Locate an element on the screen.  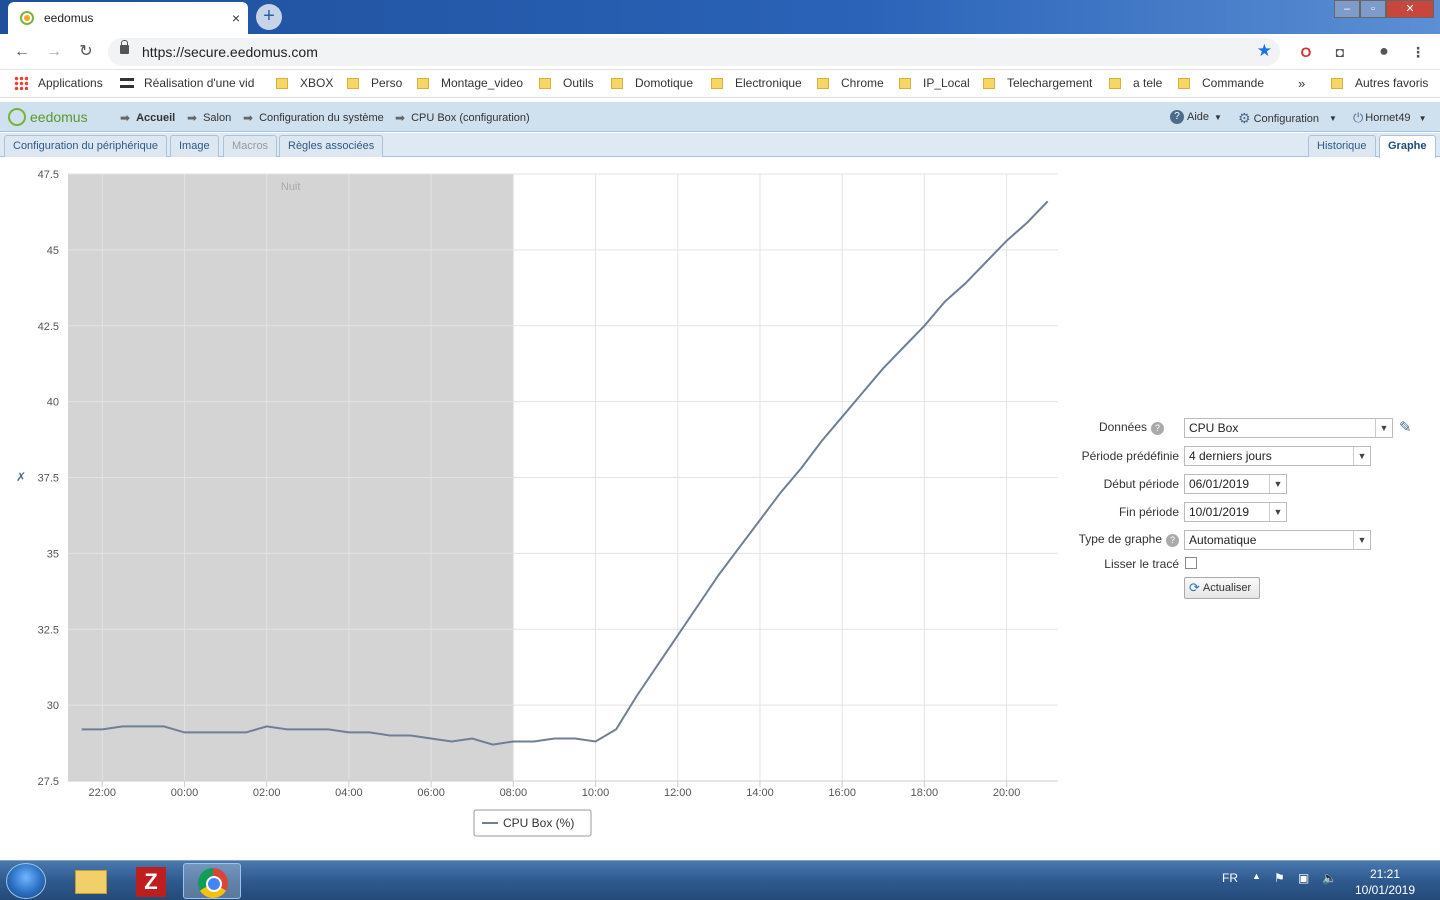
system-clock: 21:21 10/01/2019 is located at coordinates (1385, 882).